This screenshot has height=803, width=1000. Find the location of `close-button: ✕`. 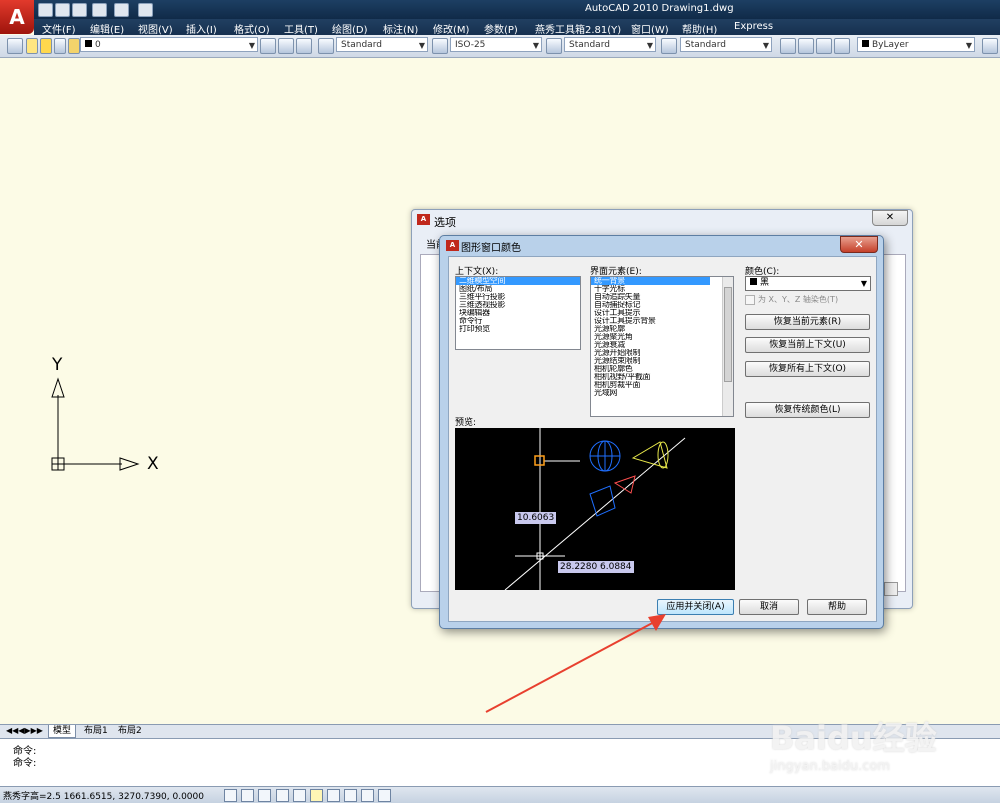

close-button: ✕ is located at coordinates (859, 244).